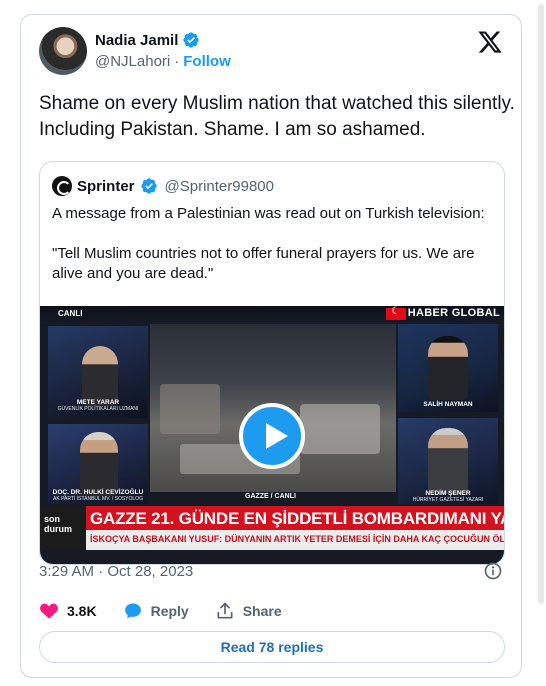 The height and width of the screenshot is (686, 546). I want to click on scrollbar-thumb, so click(541, 304).